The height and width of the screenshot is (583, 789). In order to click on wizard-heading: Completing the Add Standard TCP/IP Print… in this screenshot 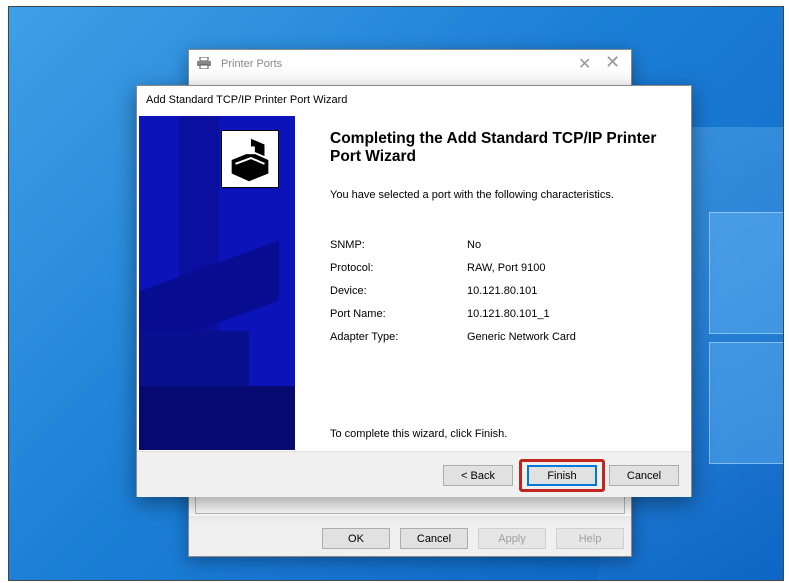, I will do `click(493, 147)`.